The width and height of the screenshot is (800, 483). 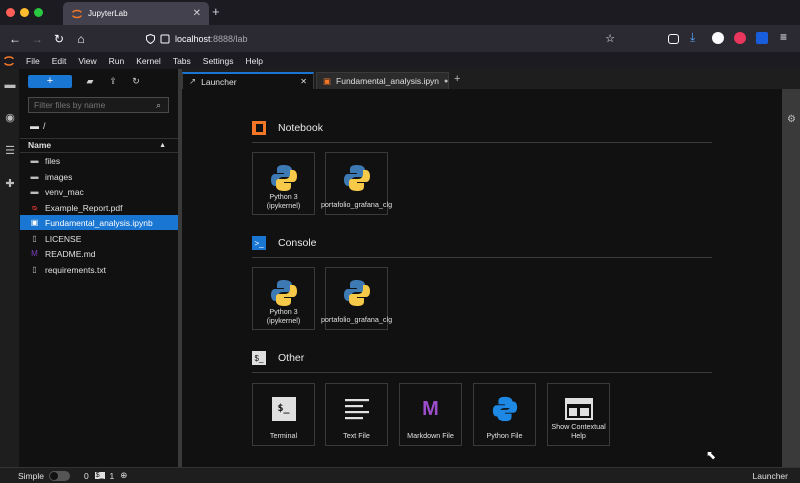 What do you see at coordinates (59, 61) in the screenshot?
I see `menu-edit: Edit` at bounding box center [59, 61].